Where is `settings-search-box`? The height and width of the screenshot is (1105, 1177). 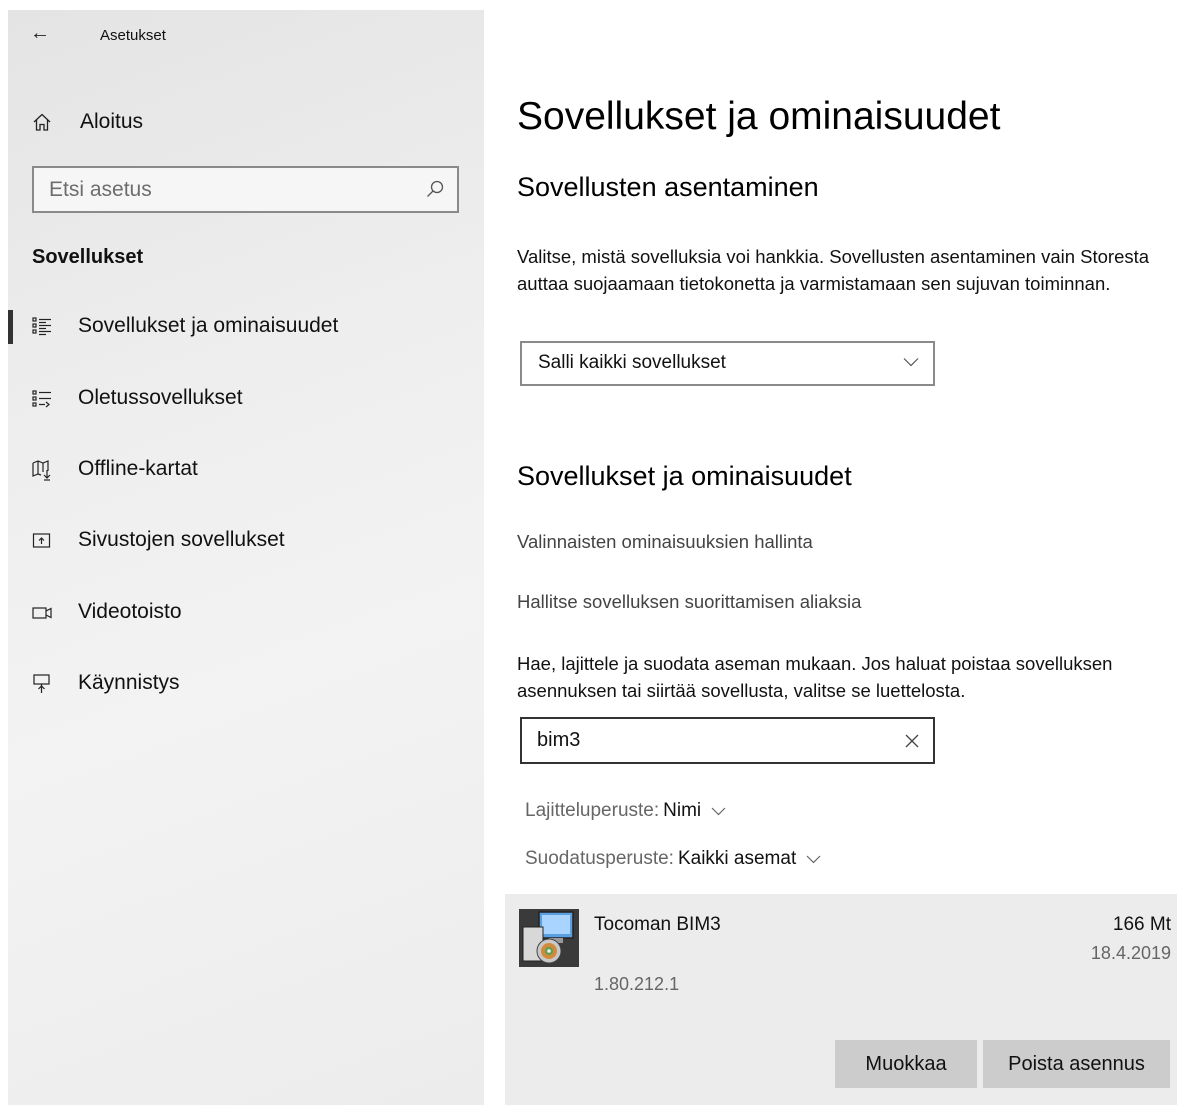
settings-search-box is located at coordinates (245, 189).